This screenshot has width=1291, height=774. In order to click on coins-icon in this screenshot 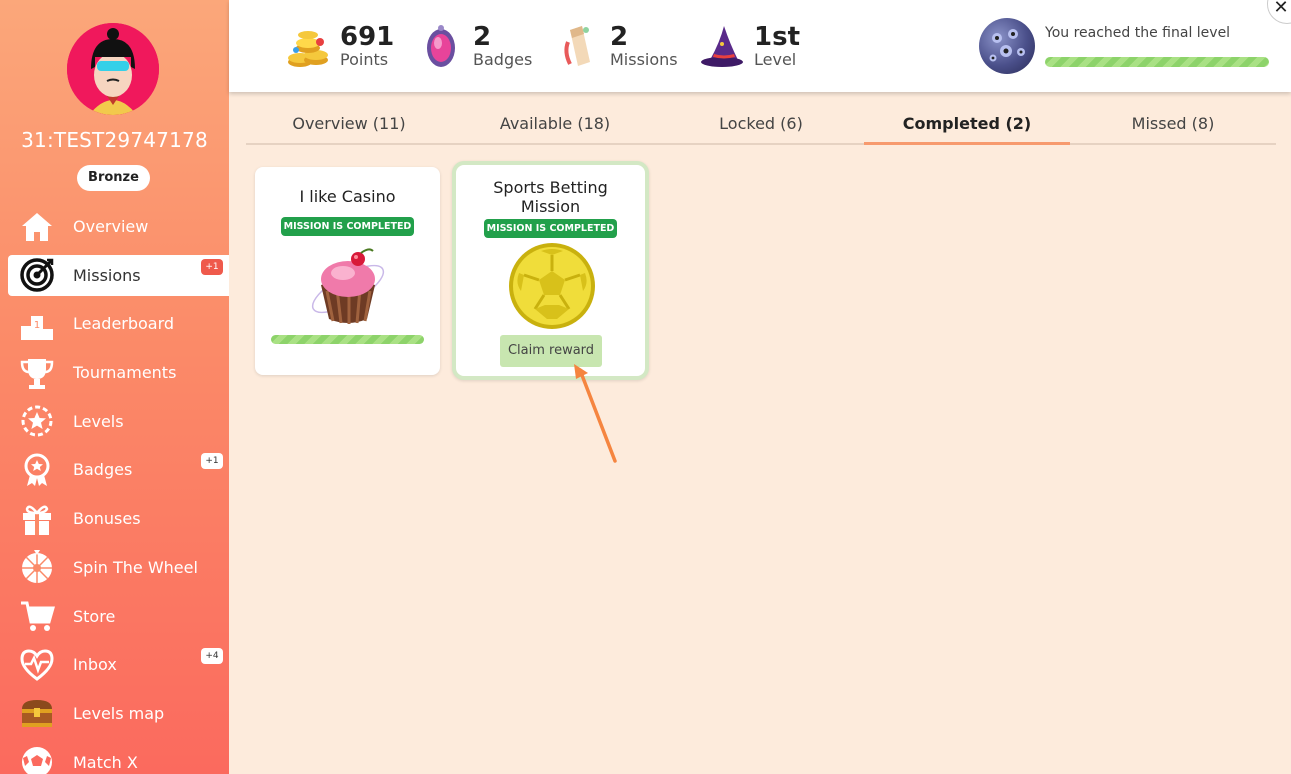, I will do `click(308, 46)`.